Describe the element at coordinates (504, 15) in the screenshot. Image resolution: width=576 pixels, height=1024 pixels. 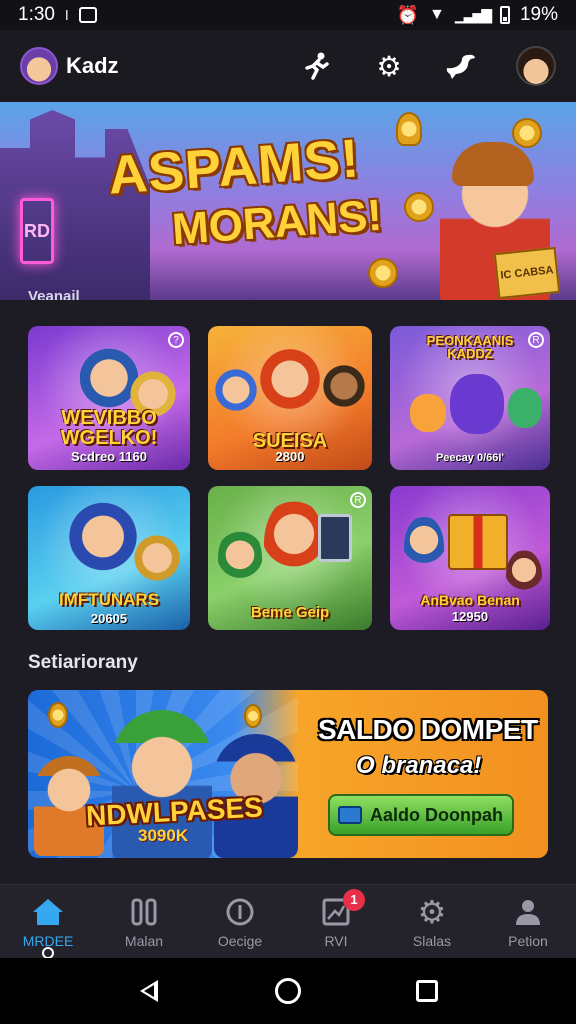
I see `battery-icon` at that location.